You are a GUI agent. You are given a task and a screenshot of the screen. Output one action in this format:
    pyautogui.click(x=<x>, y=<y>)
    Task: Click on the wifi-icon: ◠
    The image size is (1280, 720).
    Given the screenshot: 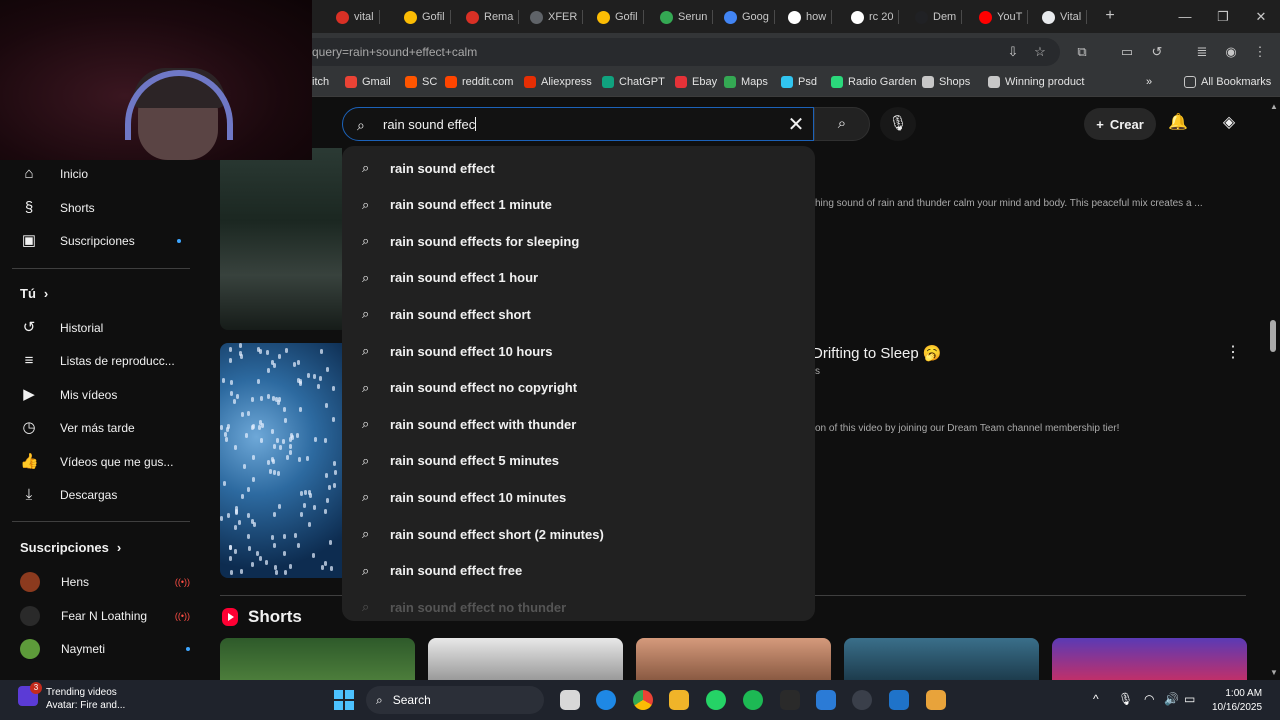 What is the action you would take?
    pyautogui.click(x=1149, y=699)
    